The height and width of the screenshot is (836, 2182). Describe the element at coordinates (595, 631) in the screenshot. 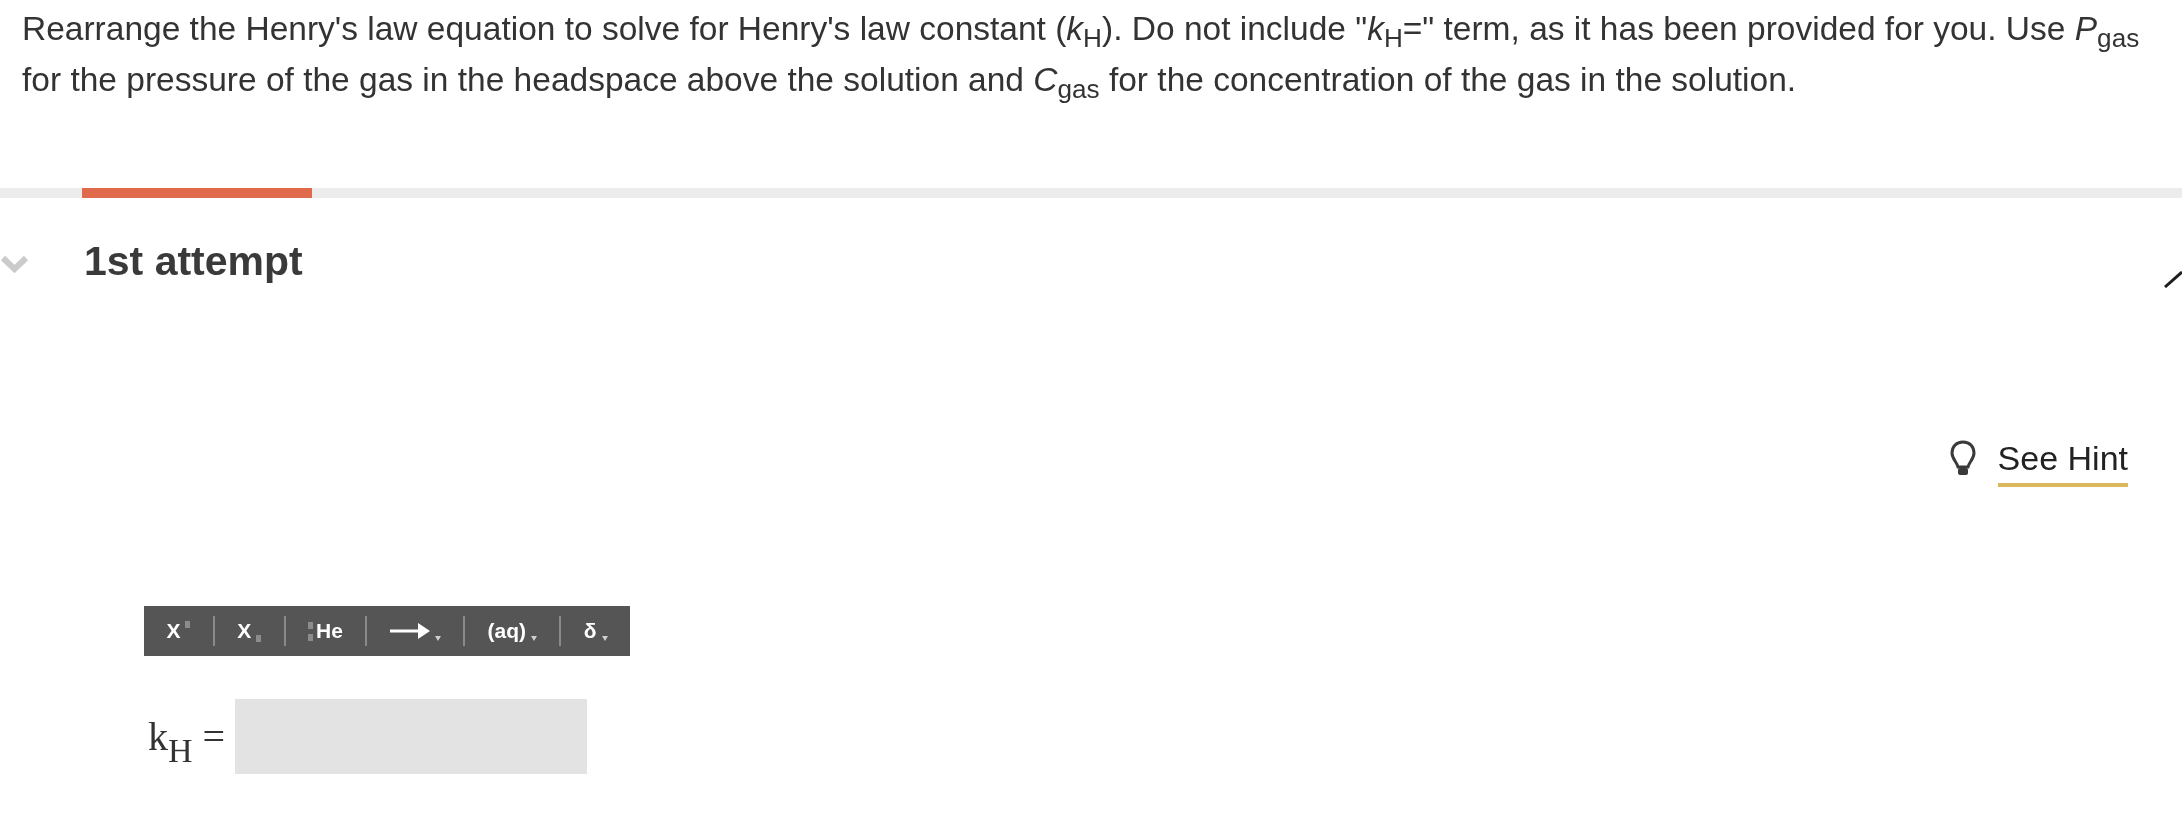

I see `greek-letter-button: δ` at that location.